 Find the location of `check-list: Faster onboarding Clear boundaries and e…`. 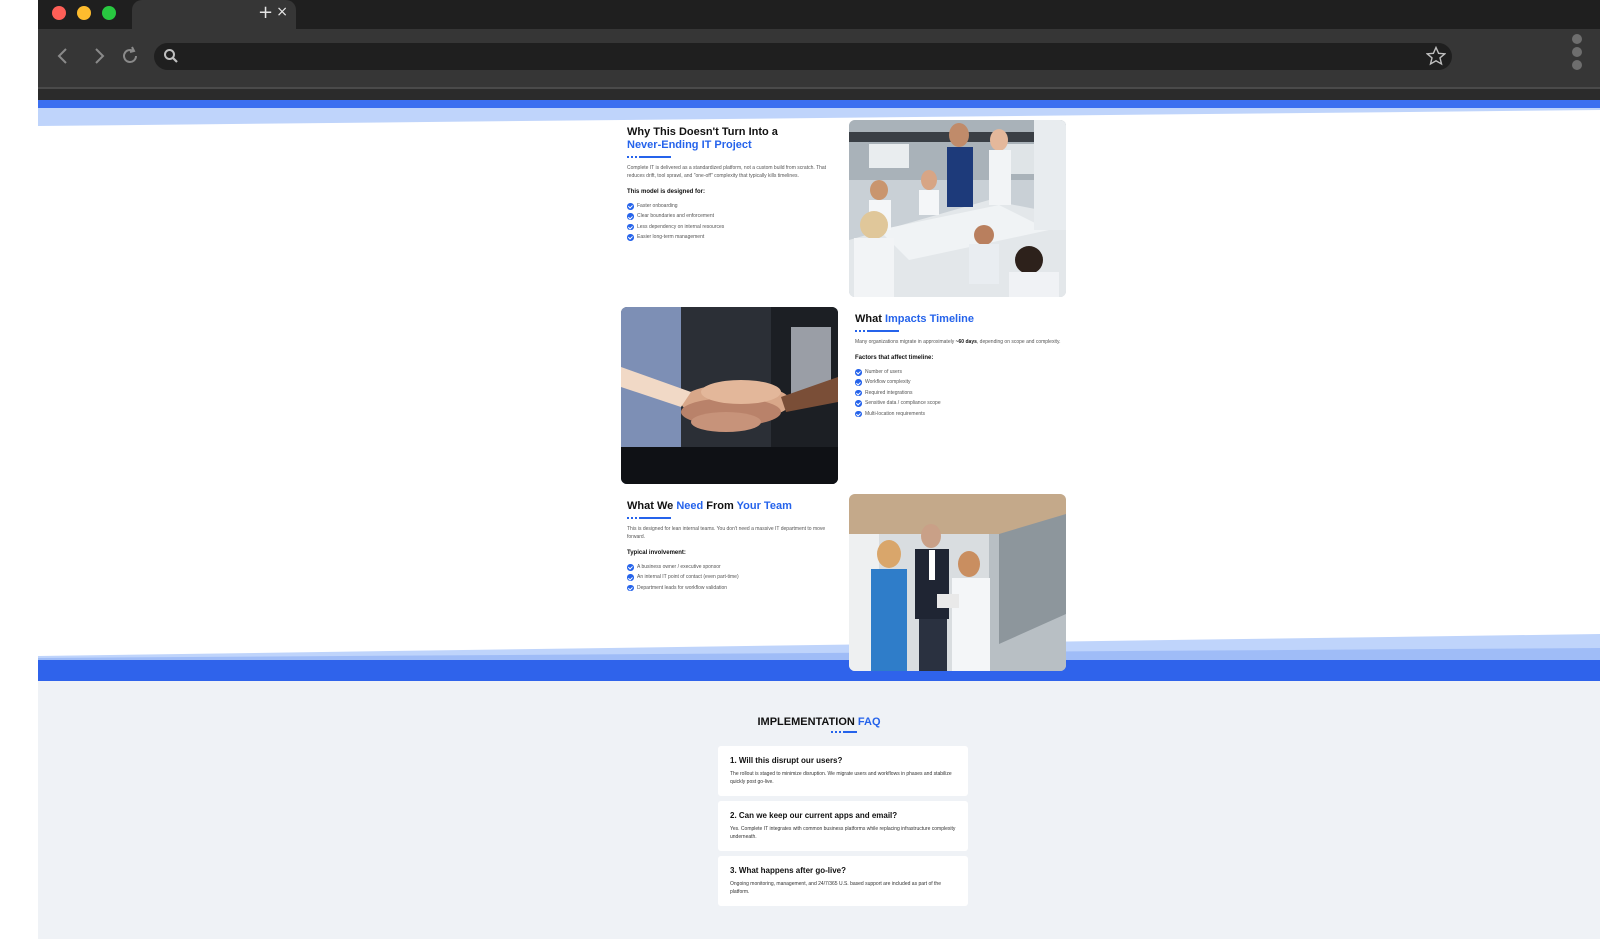

check-list: Faster onboarding Clear boundaries and e… is located at coordinates (732, 222).